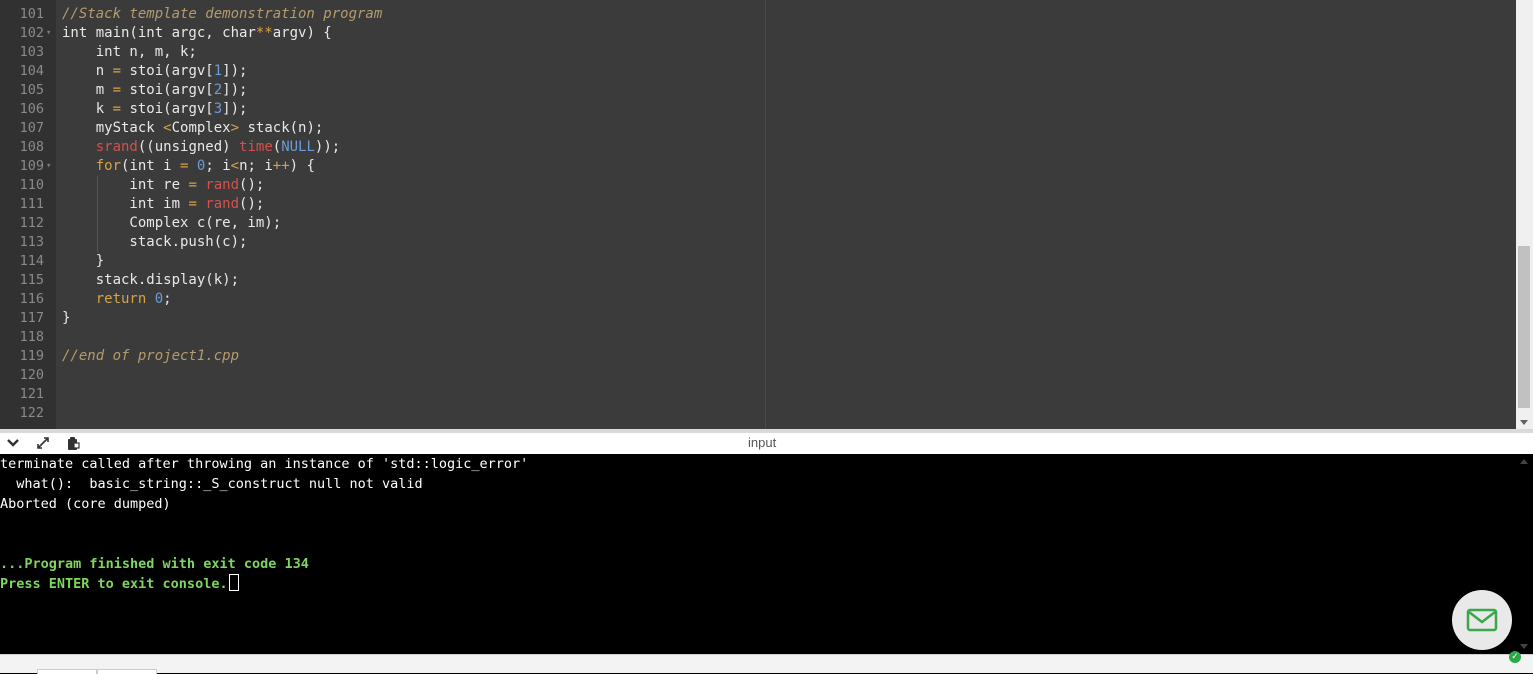 This screenshot has height=674, width=1533. Describe the element at coordinates (87, 90) in the screenshot. I see `code-token: m` at that location.